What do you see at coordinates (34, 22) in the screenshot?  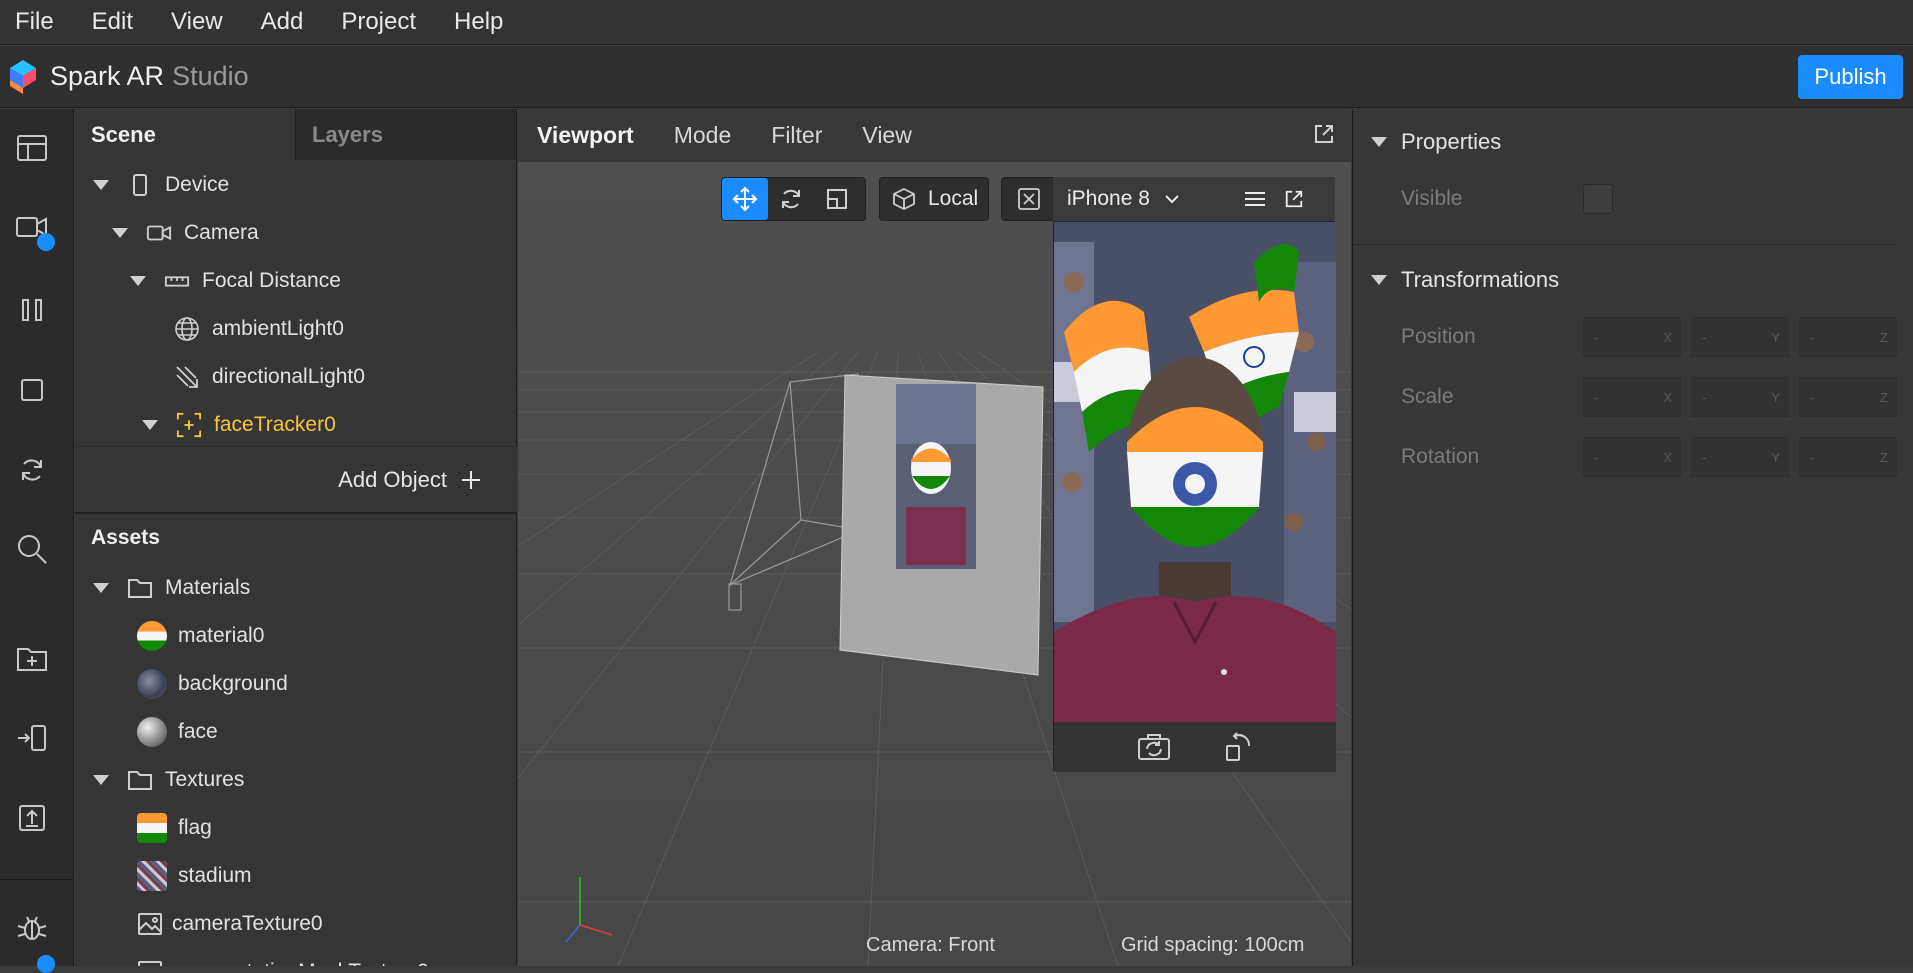 I see `menu-file: File` at bounding box center [34, 22].